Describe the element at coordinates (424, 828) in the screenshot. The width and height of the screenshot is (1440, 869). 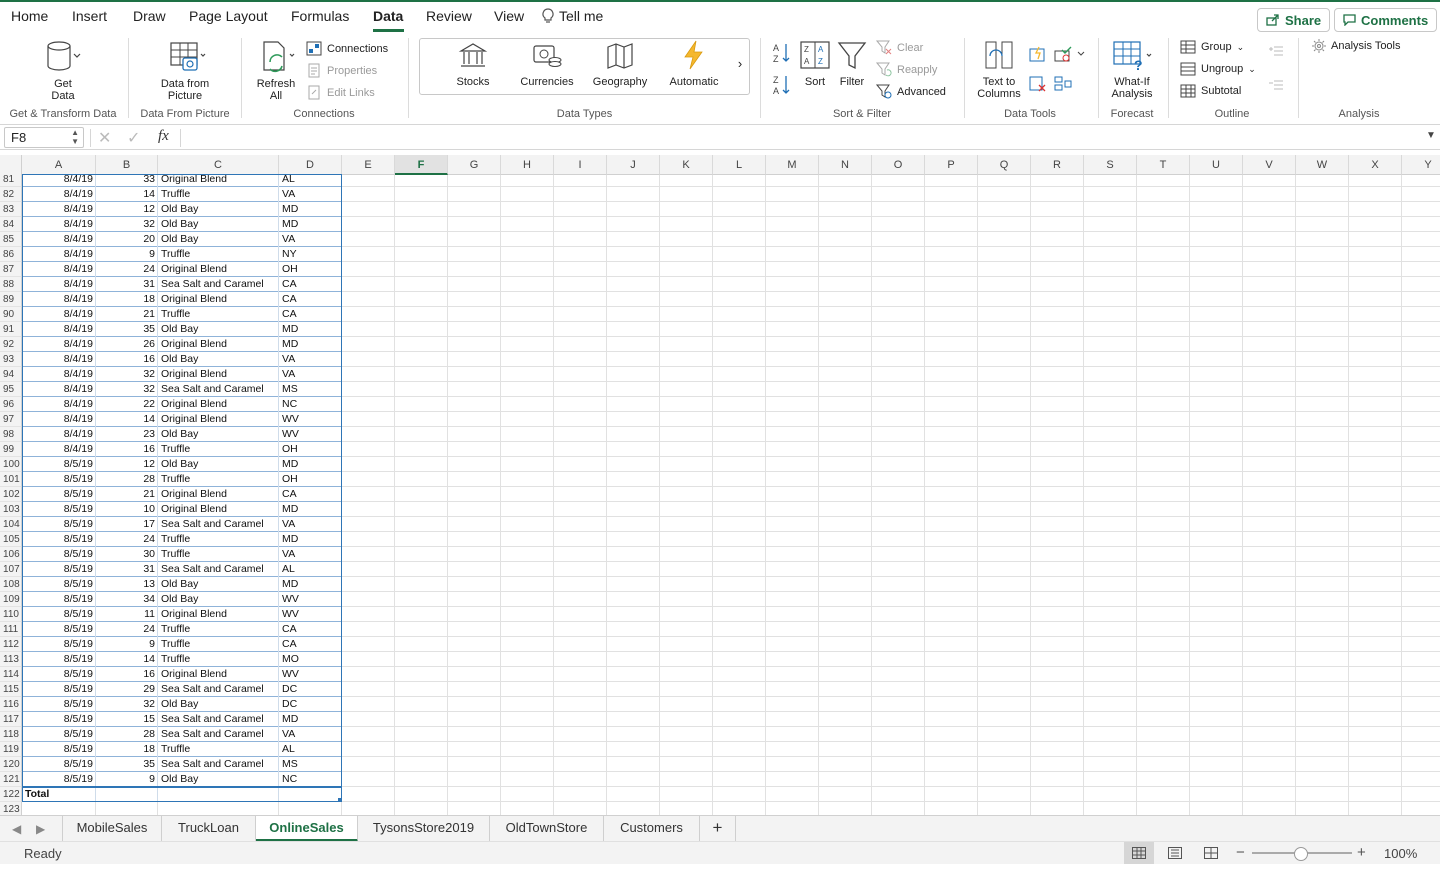
I see `sheet-tab-tysonsstore2019: TysonsStore2019` at that location.